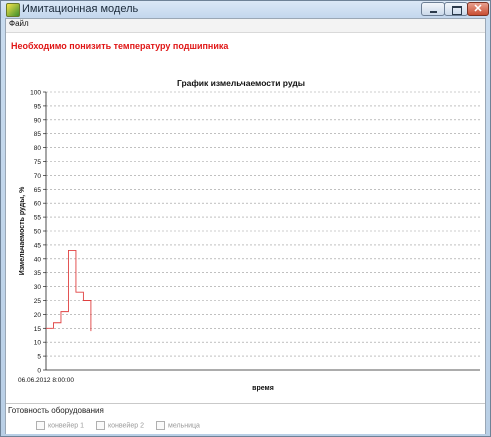 The image size is (491, 437). What do you see at coordinates (245, 9) in the screenshot?
I see `title-bar: Имитационная модель ✕` at bounding box center [245, 9].